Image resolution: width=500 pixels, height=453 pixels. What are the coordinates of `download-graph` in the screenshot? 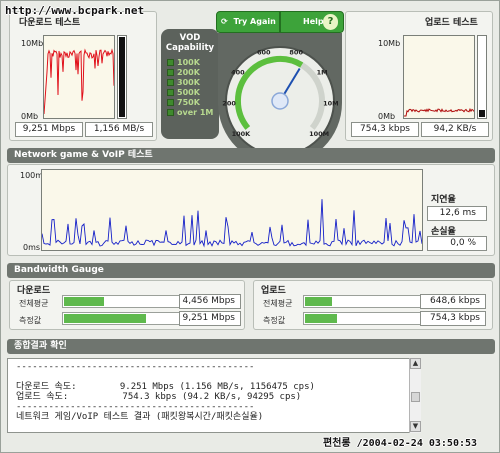 It's located at (79, 77).